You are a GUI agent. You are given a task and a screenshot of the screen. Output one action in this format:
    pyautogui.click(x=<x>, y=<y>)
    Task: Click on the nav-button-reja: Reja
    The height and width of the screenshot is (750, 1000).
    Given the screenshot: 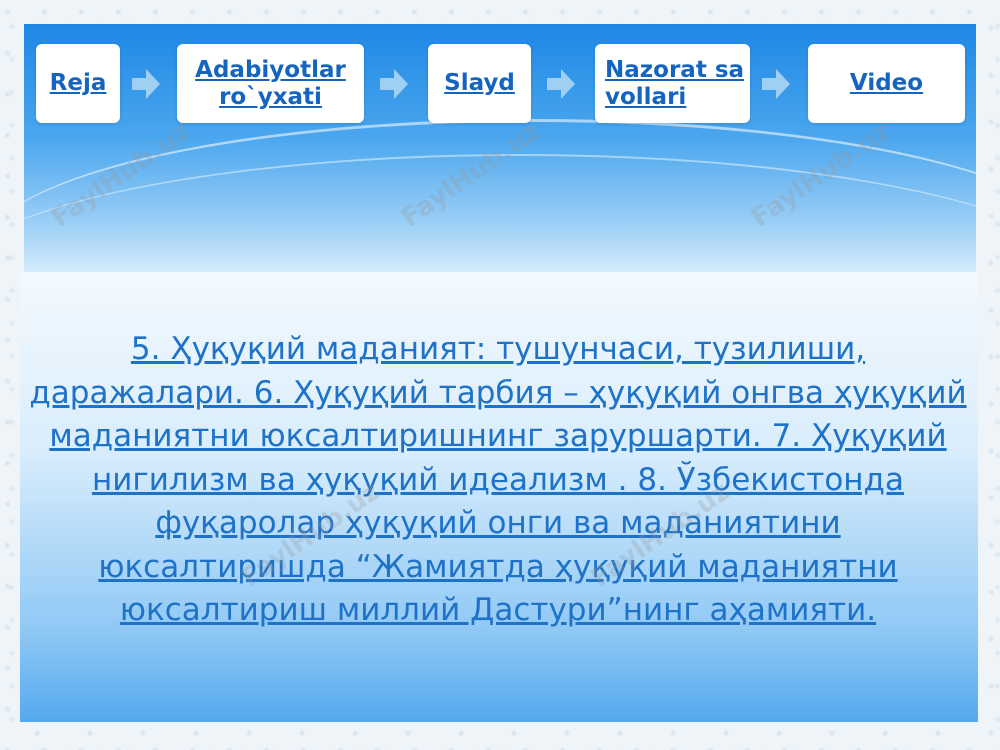 What is the action you would take?
    pyautogui.click(x=78, y=83)
    